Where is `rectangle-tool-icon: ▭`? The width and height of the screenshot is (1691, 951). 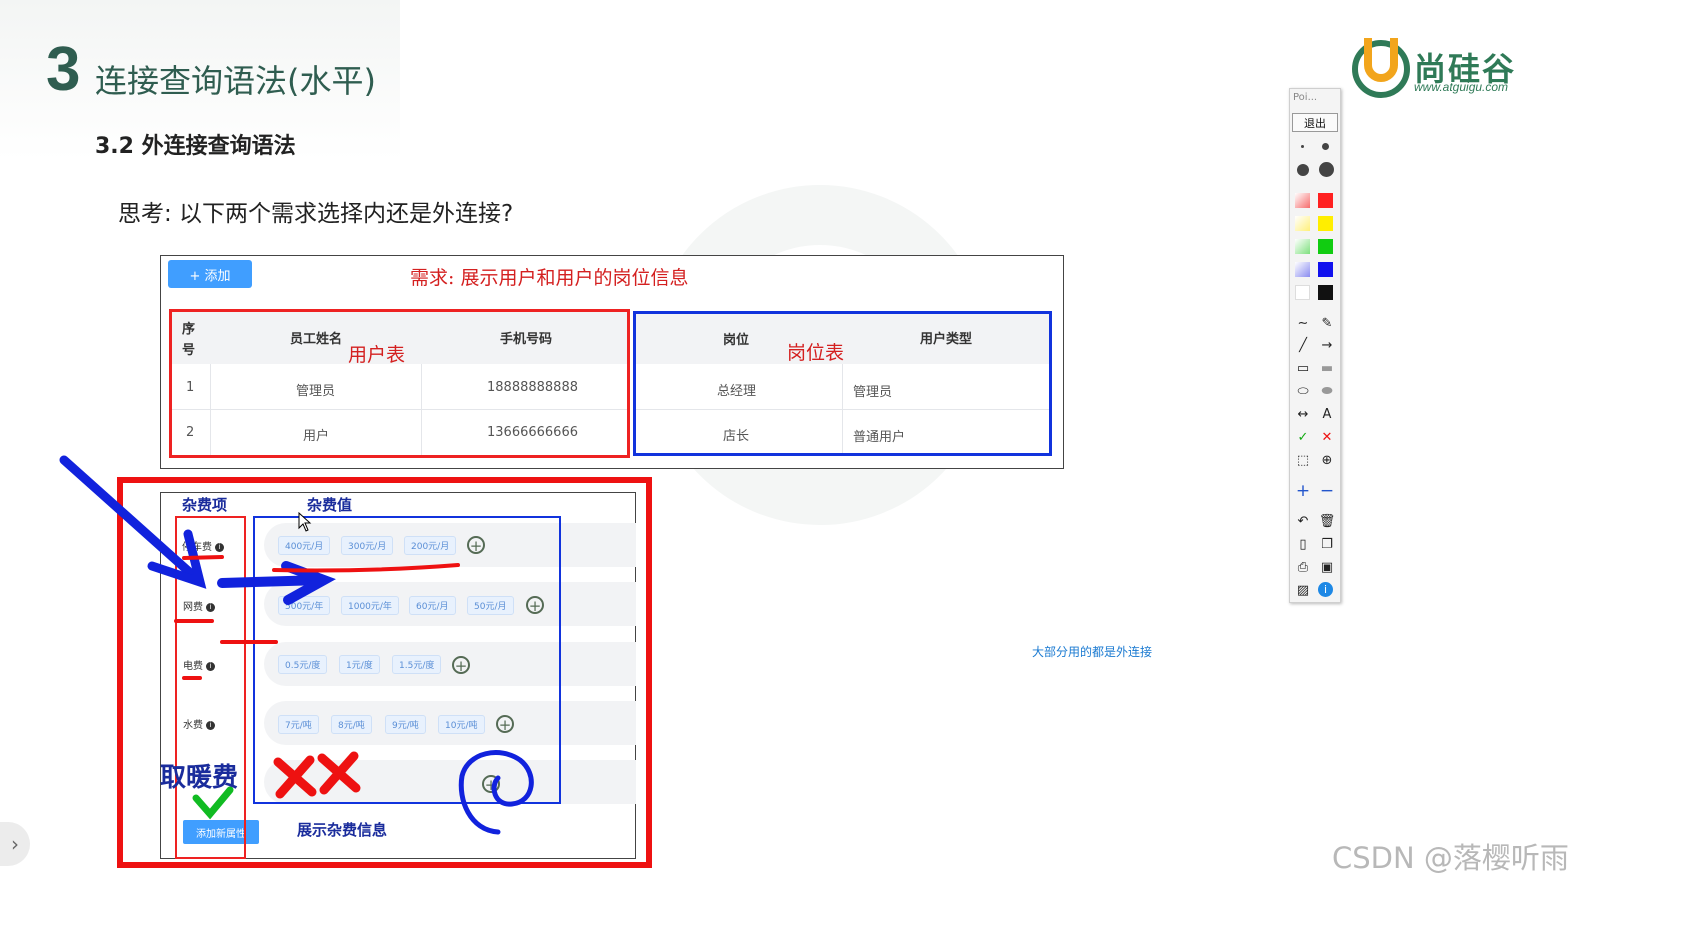
rectangle-tool-icon: ▭ is located at coordinates (1303, 369).